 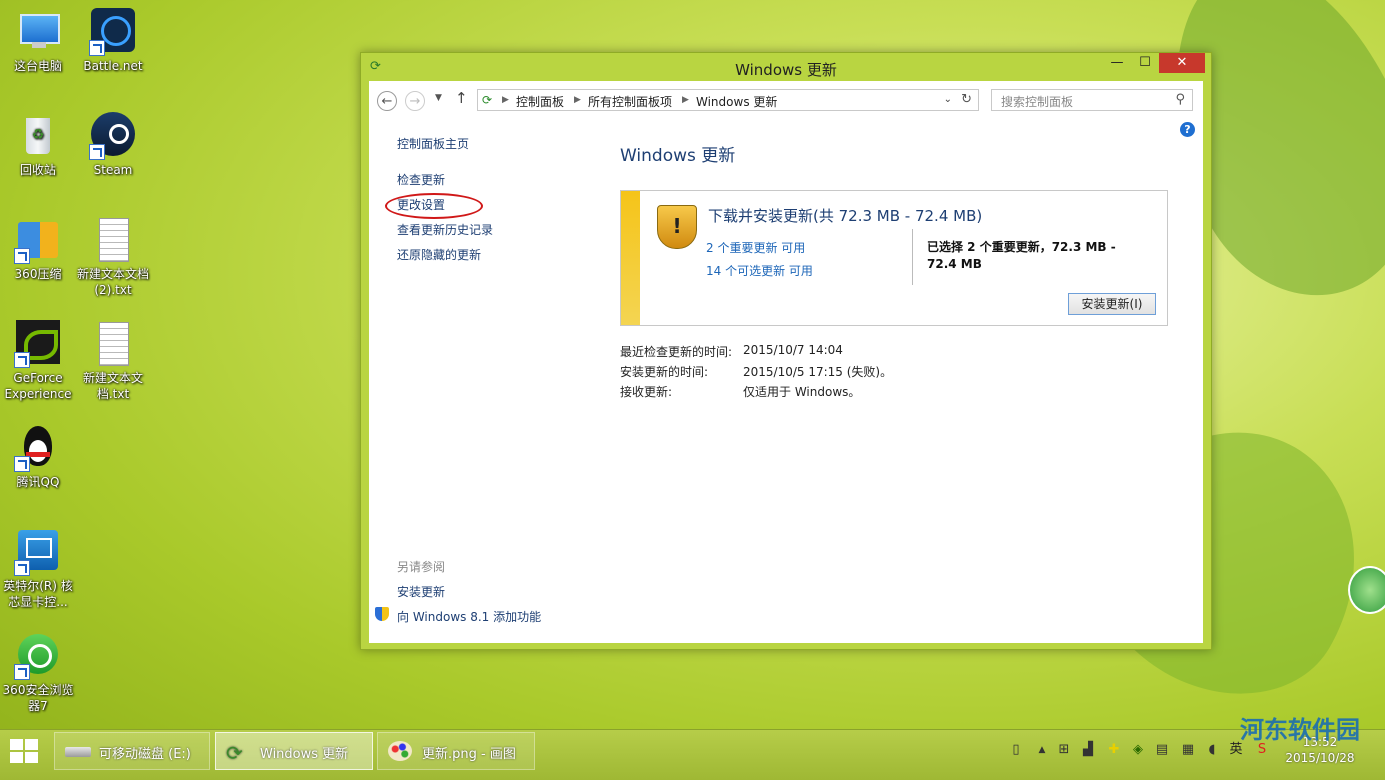 What do you see at coordinates (400, 751) in the screenshot?
I see `paint-palette-icon` at bounding box center [400, 751].